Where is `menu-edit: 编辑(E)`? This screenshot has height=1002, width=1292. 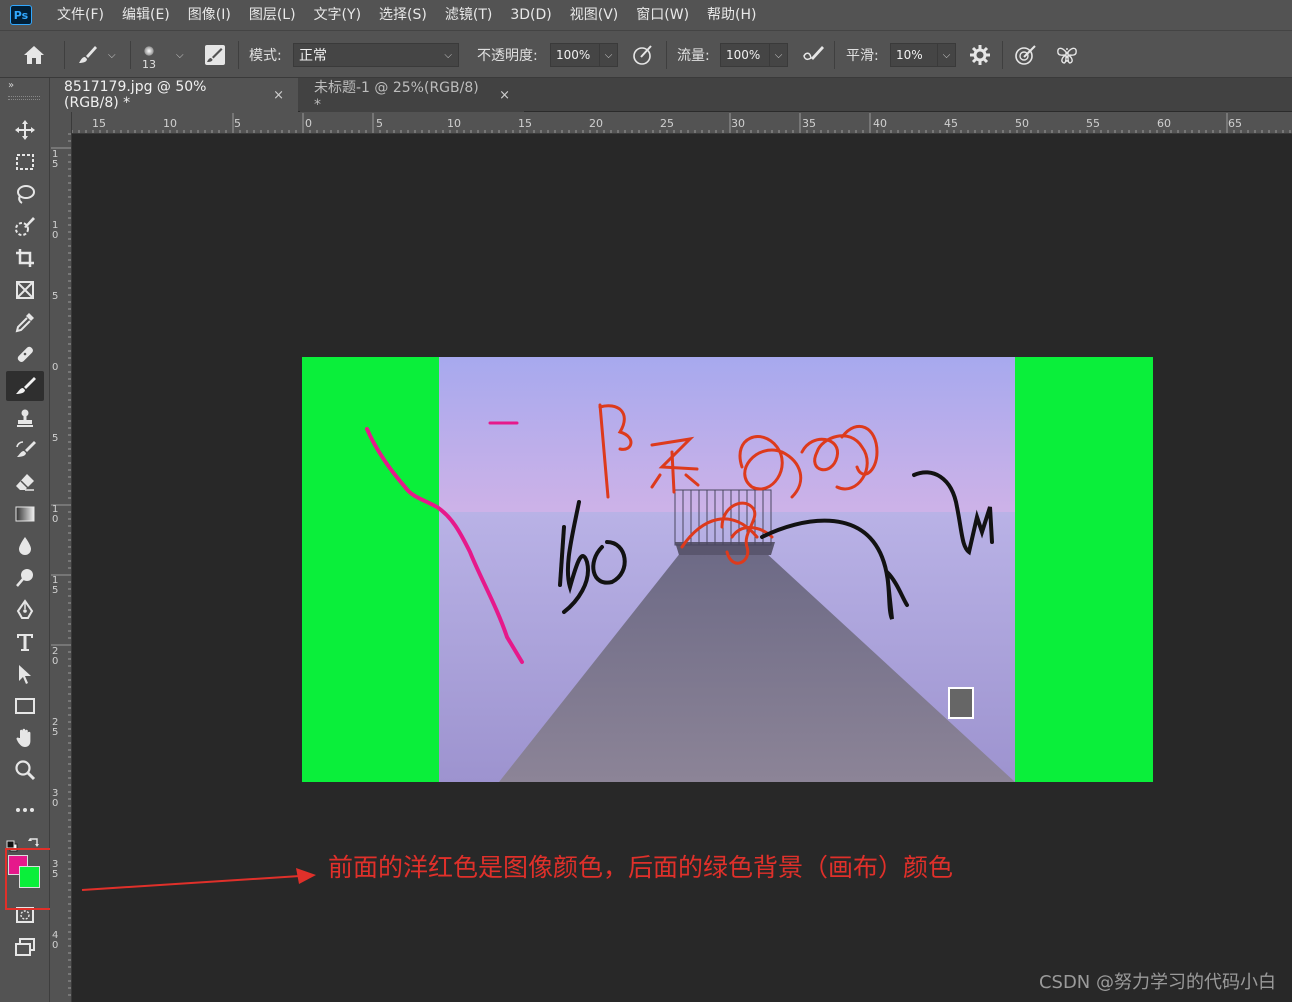
menu-edit: 编辑(E) is located at coordinates (146, 15).